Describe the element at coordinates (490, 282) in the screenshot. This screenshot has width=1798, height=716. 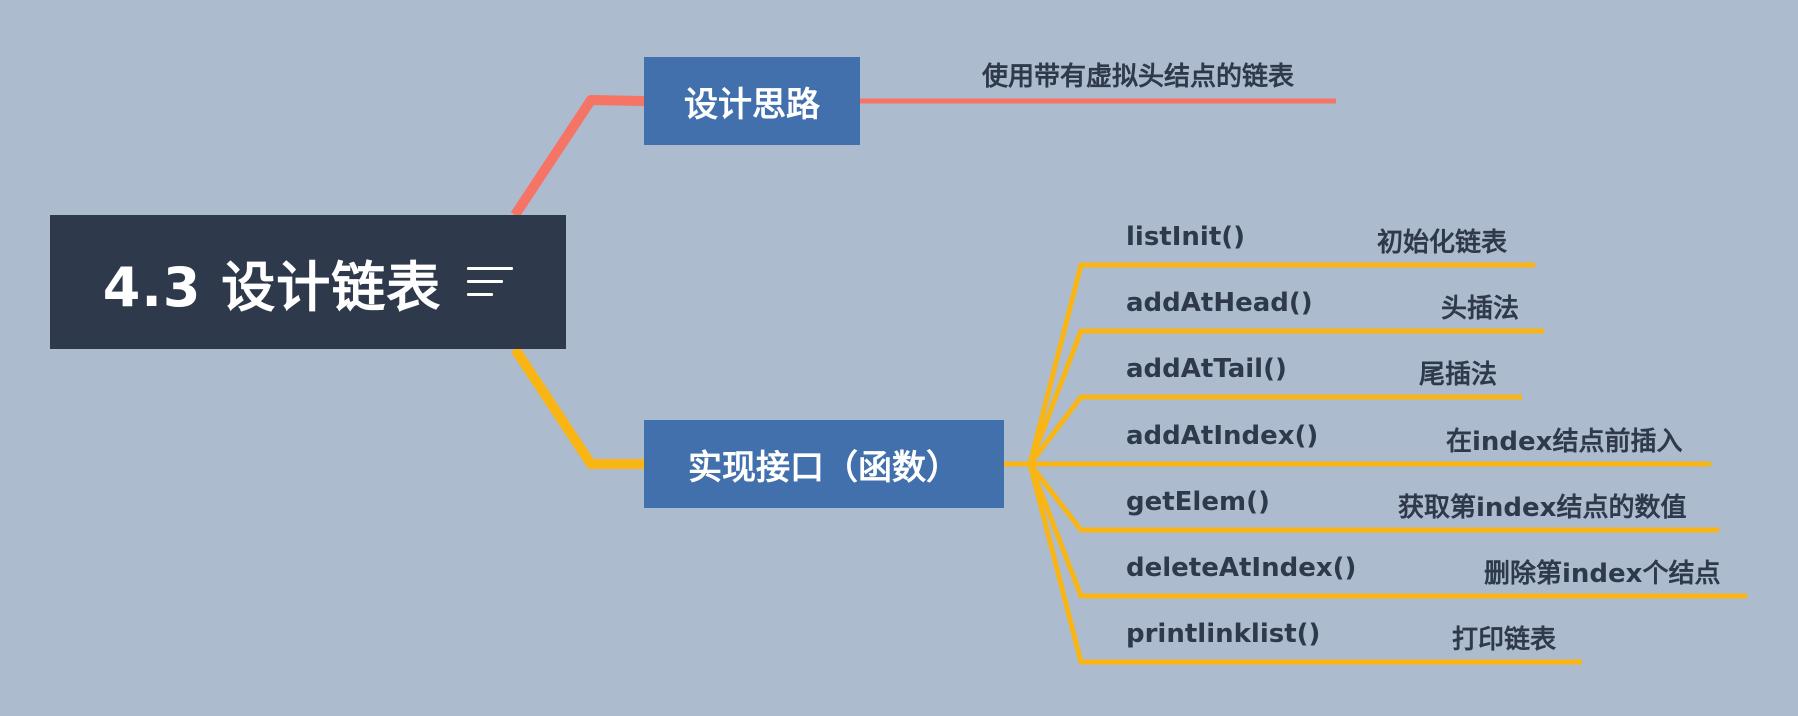
I see `menu-lines-icon` at that location.